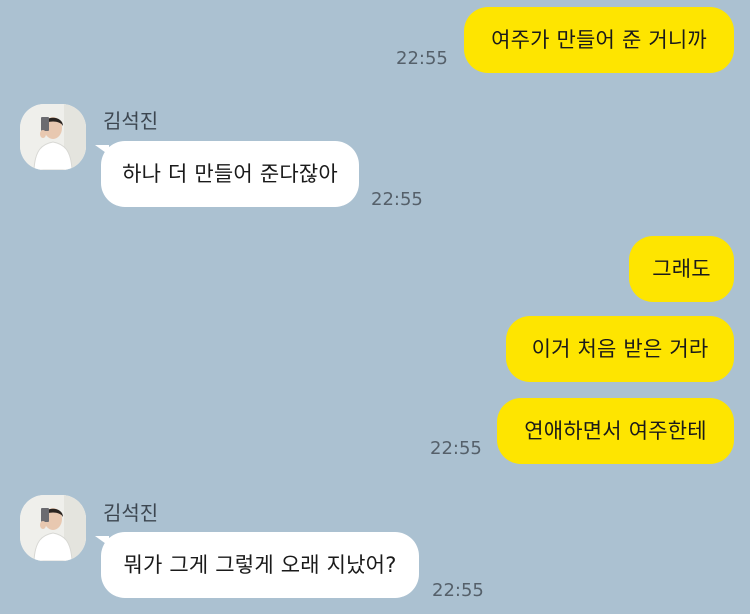  Describe the element at coordinates (615, 431) in the screenshot. I see `my-message-bubble: 연애하면서 여주한테` at that location.